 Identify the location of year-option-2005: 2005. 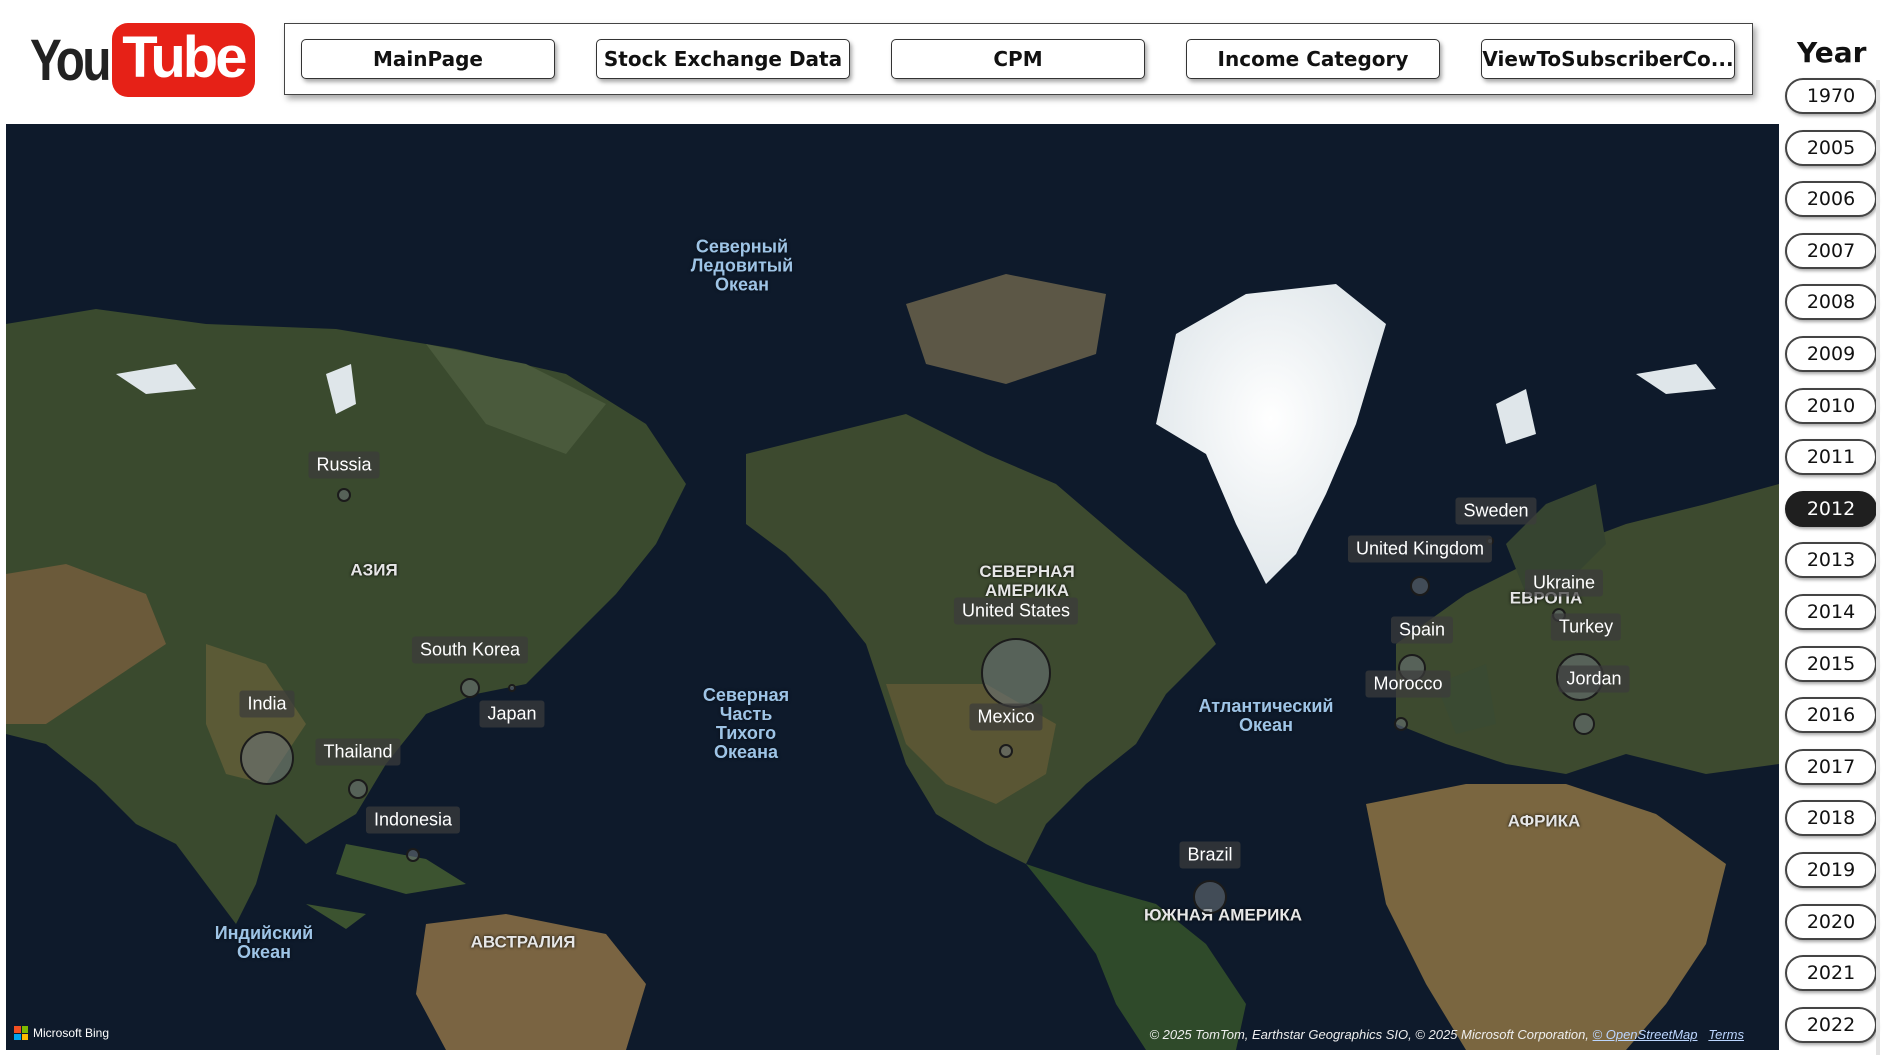
(1831, 147).